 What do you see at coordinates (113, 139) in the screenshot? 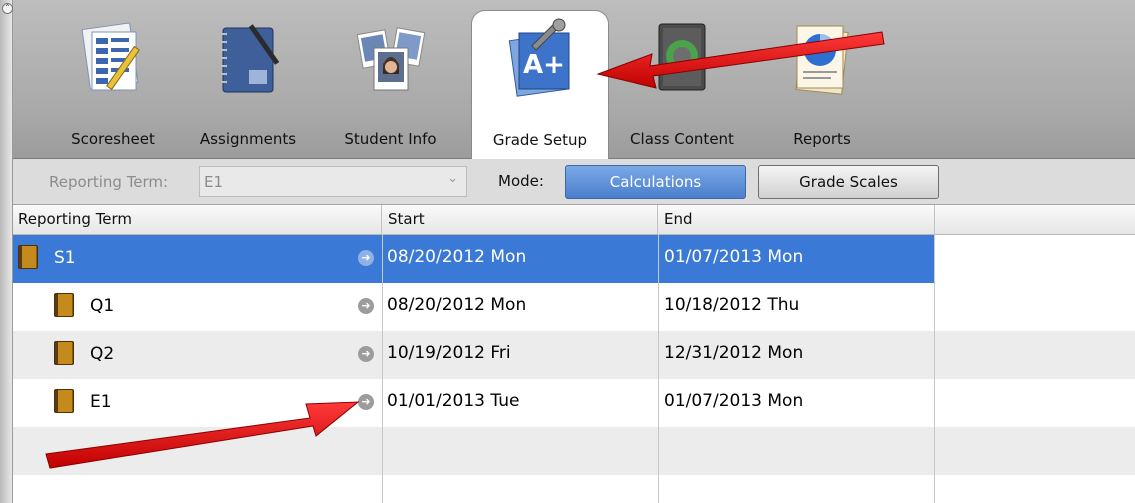
I see `tab-label: Scoresheet` at bounding box center [113, 139].